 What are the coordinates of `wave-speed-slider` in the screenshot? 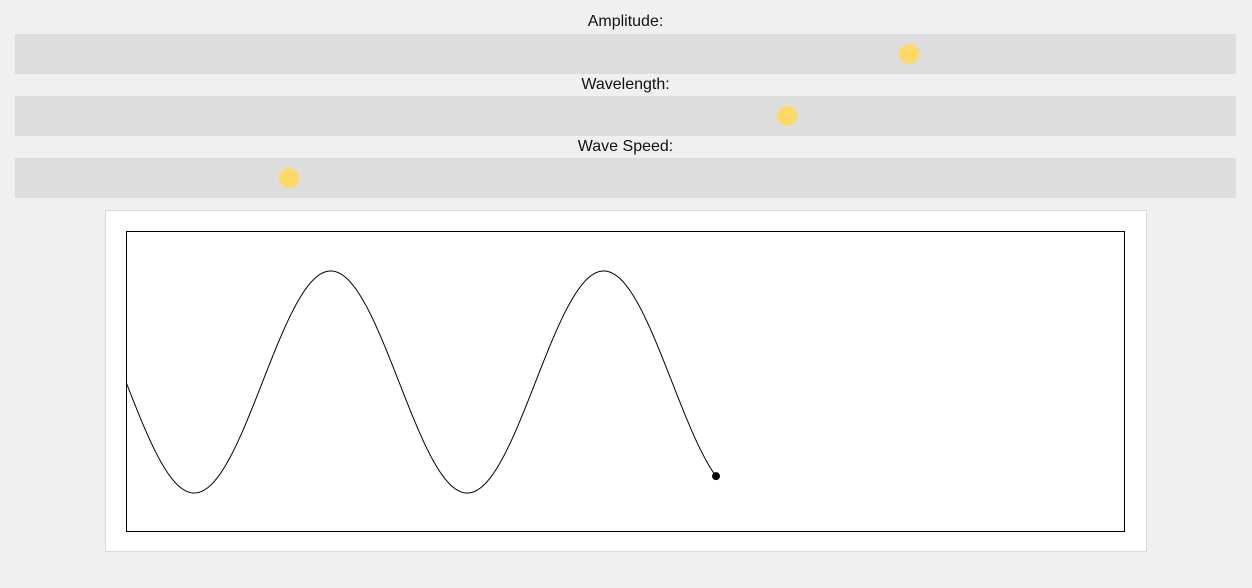 It's located at (625, 178).